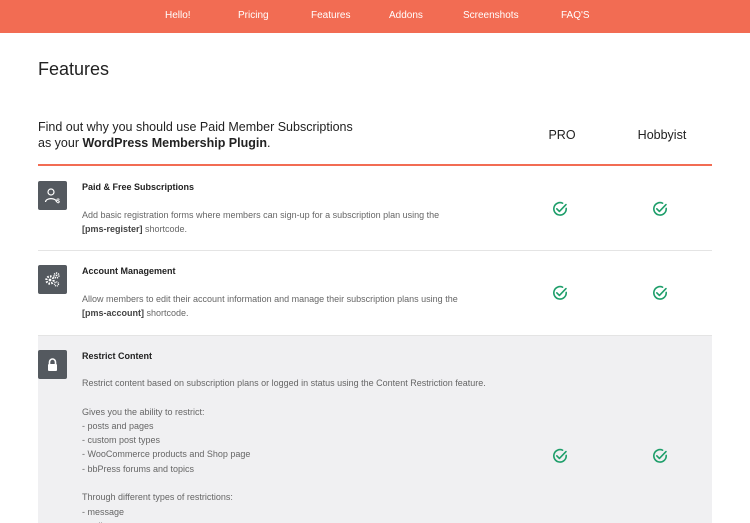  What do you see at coordinates (662, 135) in the screenshot?
I see `column-header-hobbyist: Hobbyist` at bounding box center [662, 135].